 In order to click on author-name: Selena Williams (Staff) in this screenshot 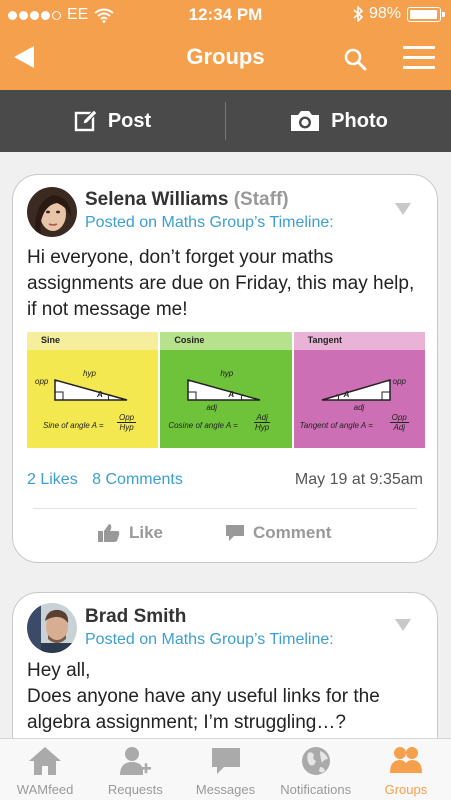, I will do `click(187, 200)`.